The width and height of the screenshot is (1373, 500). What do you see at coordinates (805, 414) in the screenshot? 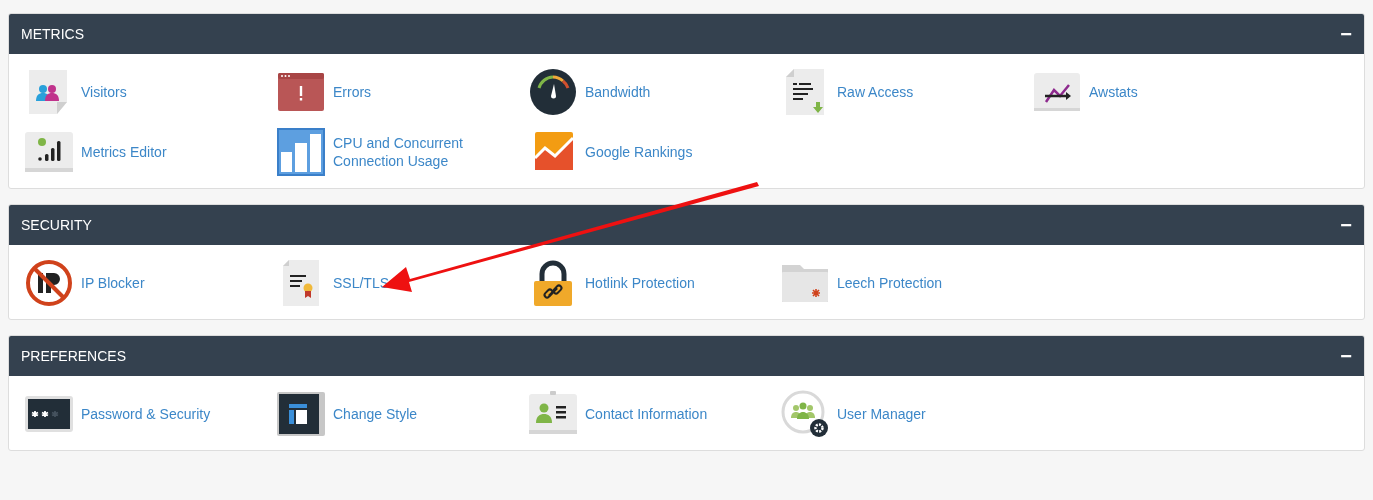
I see `users-settings-icon` at bounding box center [805, 414].